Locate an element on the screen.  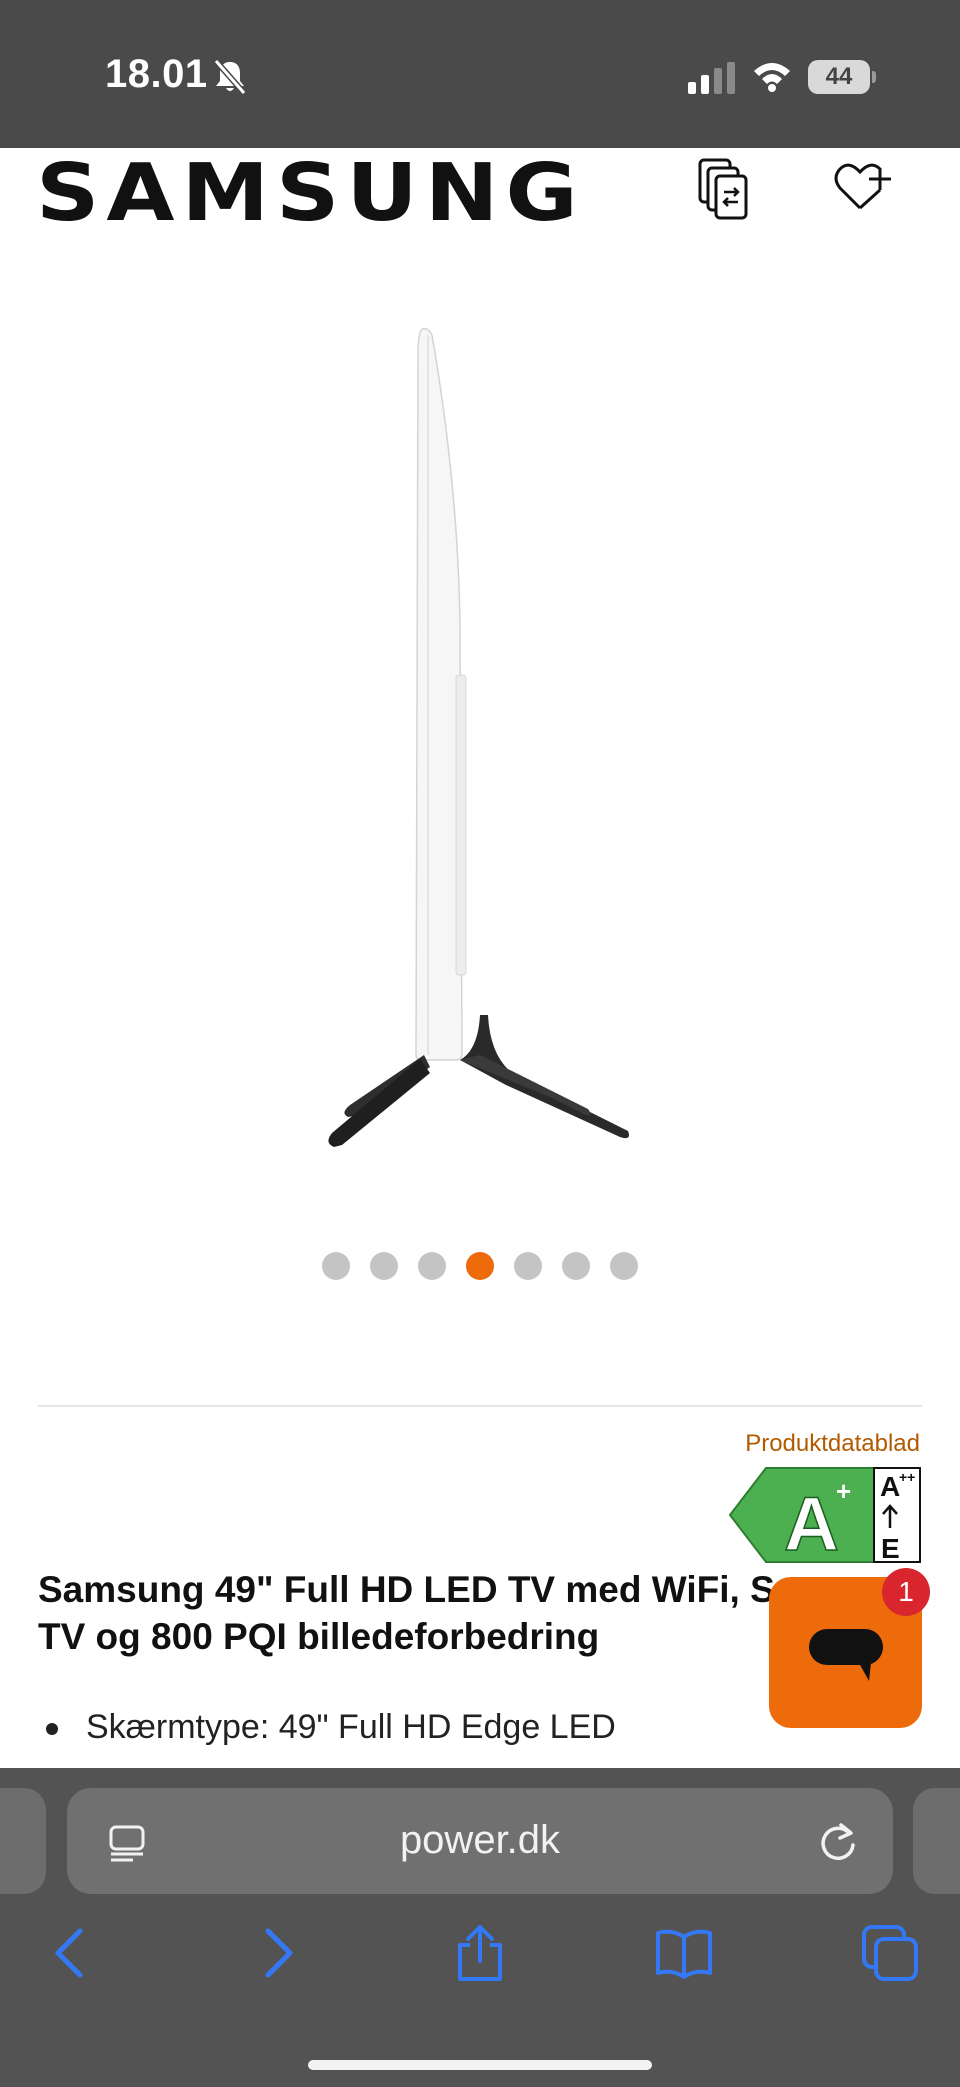
cellular-signal-icon is located at coordinates (711, 78).